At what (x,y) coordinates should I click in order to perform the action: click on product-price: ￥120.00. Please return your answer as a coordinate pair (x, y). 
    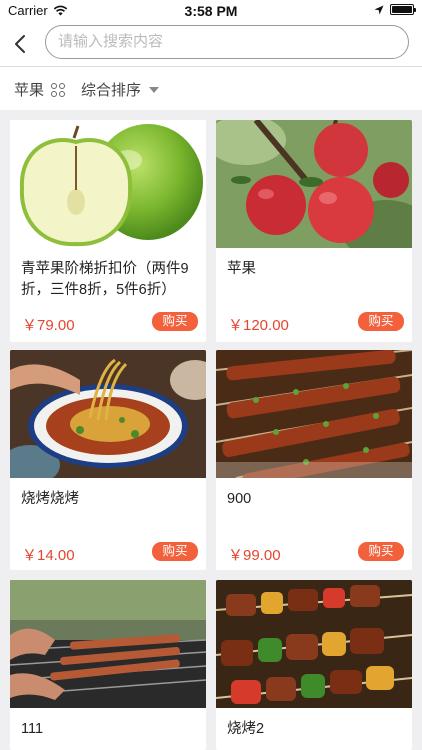
    Looking at the image, I should click on (258, 325).